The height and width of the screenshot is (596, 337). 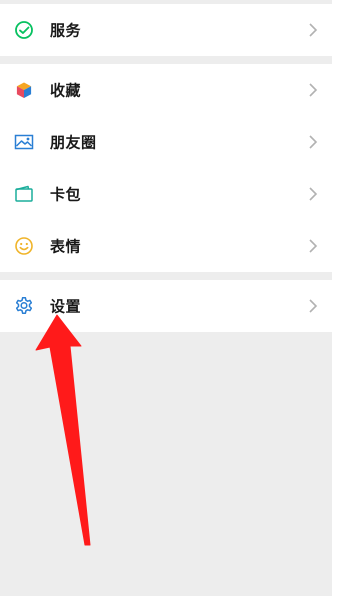 I want to click on gear-icon, so click(x=24, y=306).